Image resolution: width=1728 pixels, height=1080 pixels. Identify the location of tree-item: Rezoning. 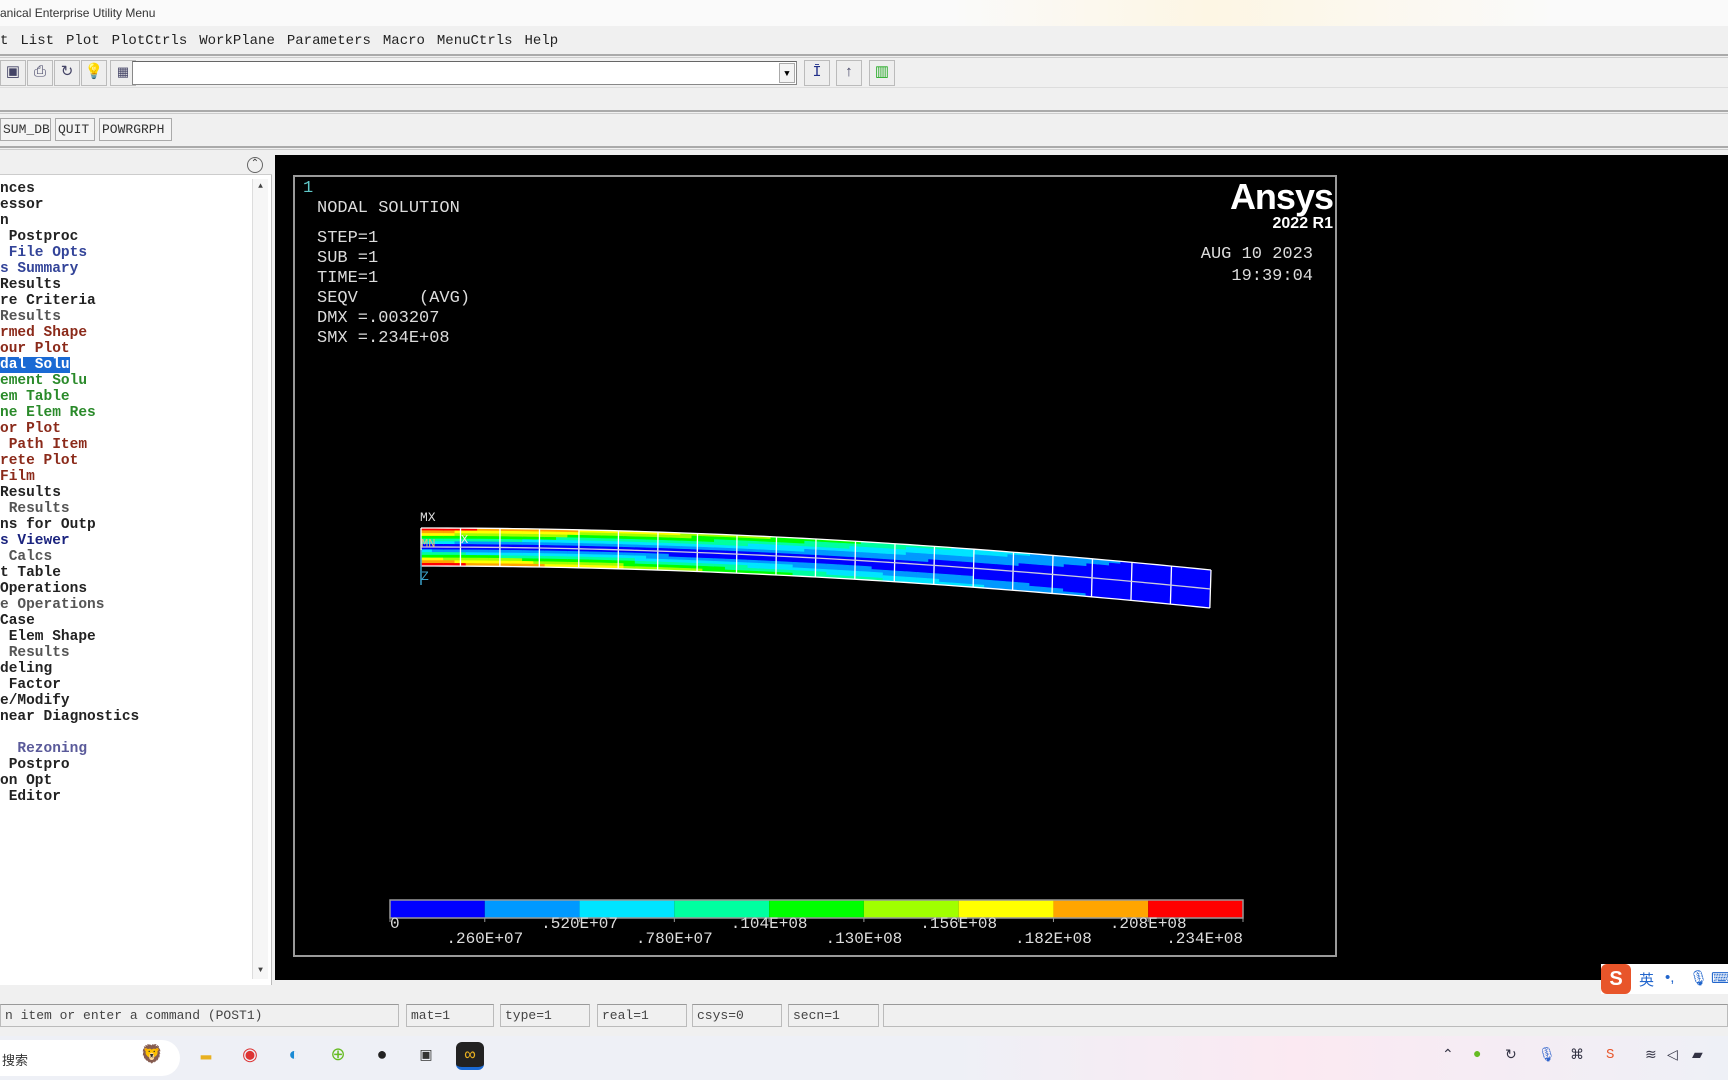
(69, 749).